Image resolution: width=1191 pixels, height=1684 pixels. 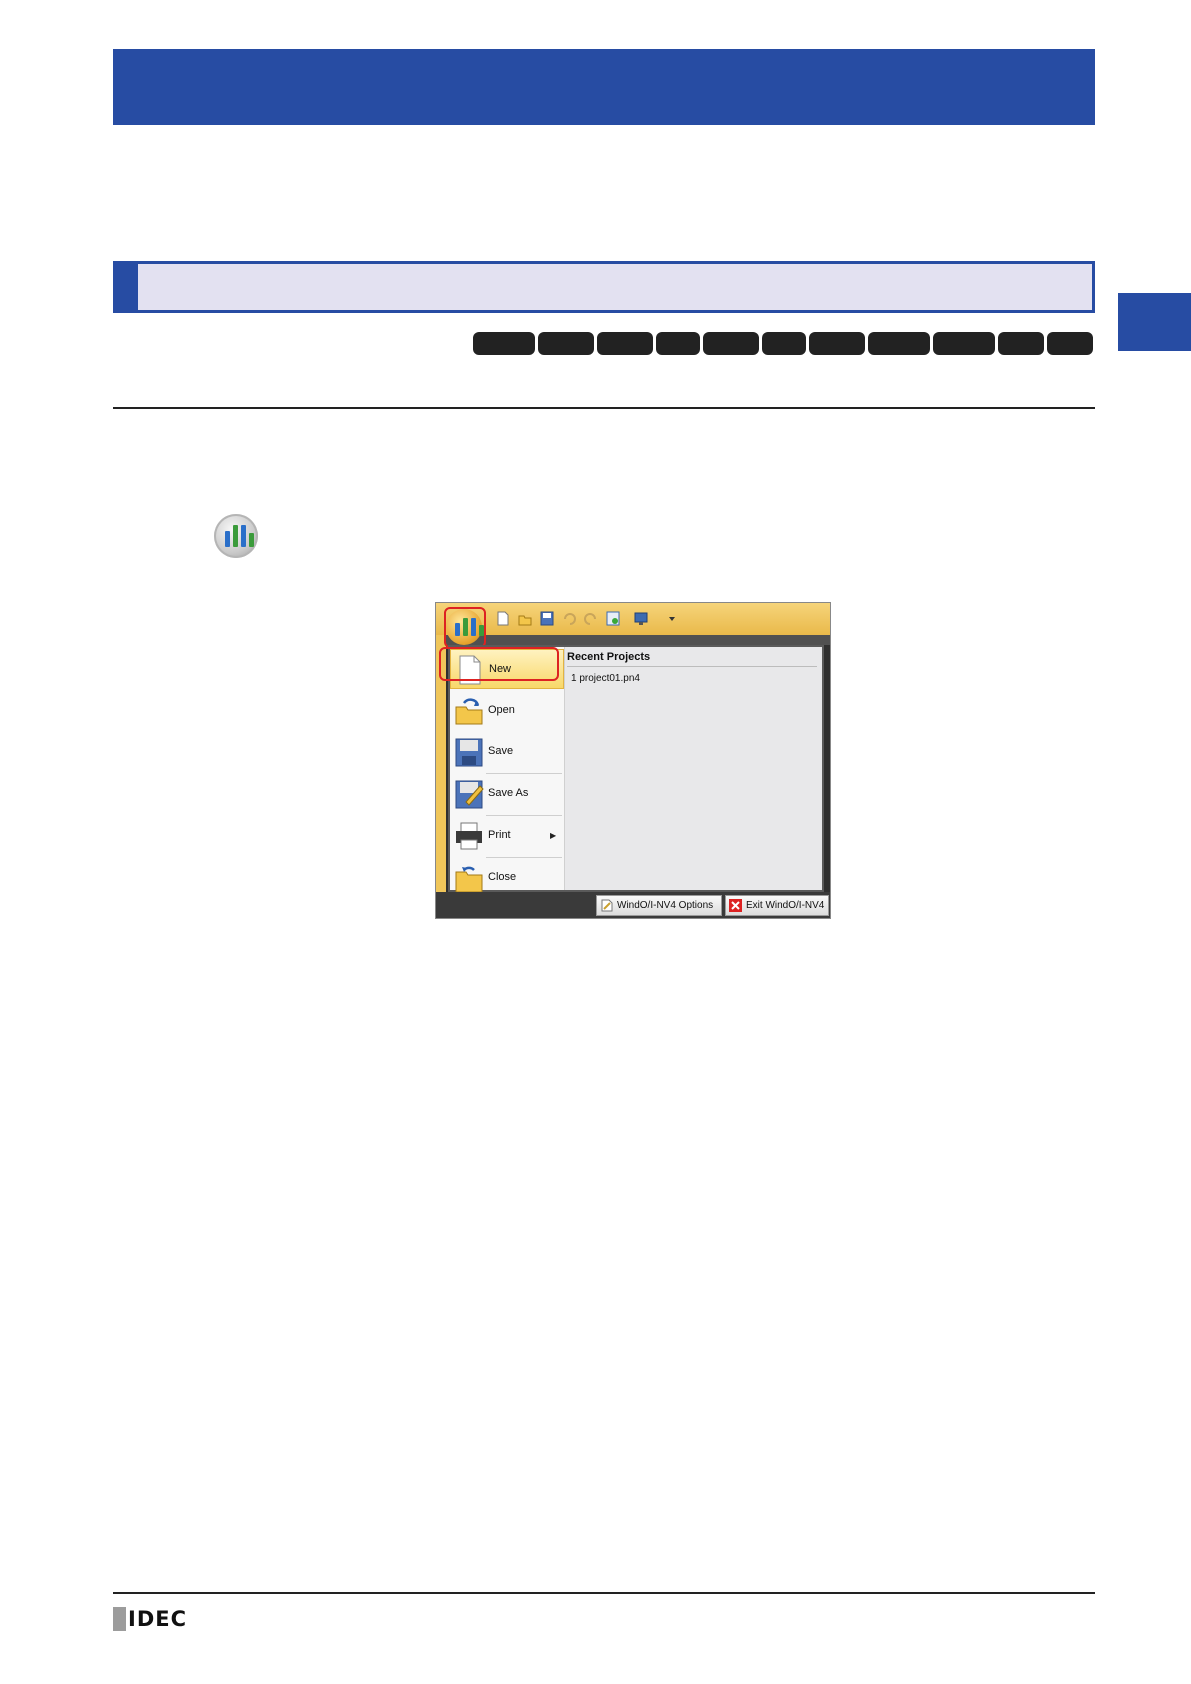 I want to click on menu-item-open: Open, so click(x=507, y=711).